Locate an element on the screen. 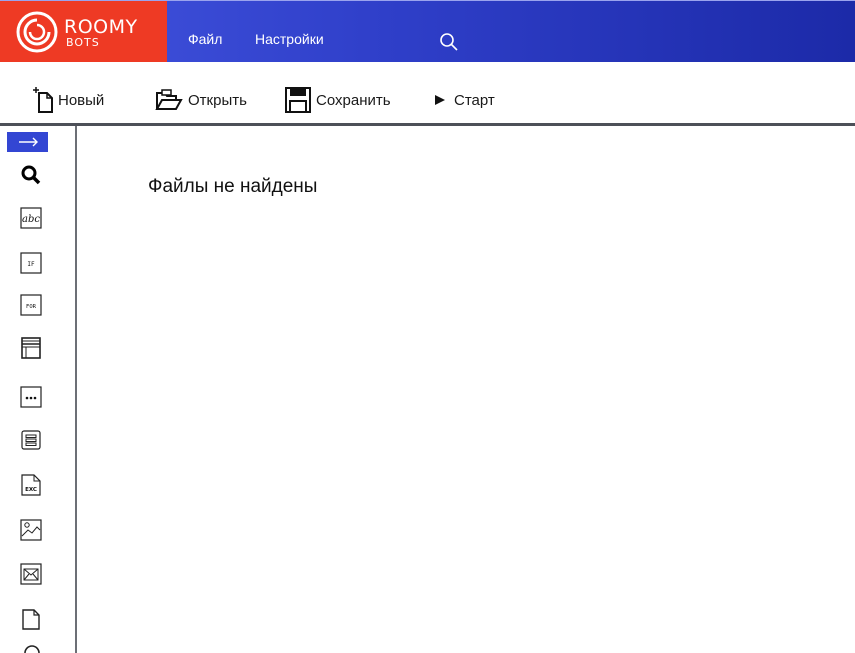 The image size is (855, 653). browser-window-icon is located at coordinates (31, 348).